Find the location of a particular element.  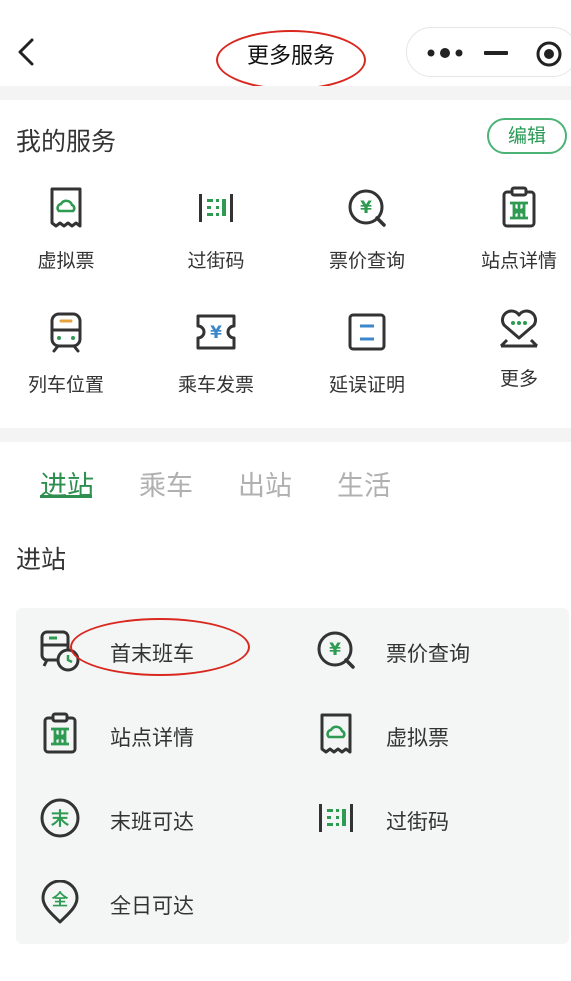

service-label: 乘车发票 is located at coordinates (215, 385).